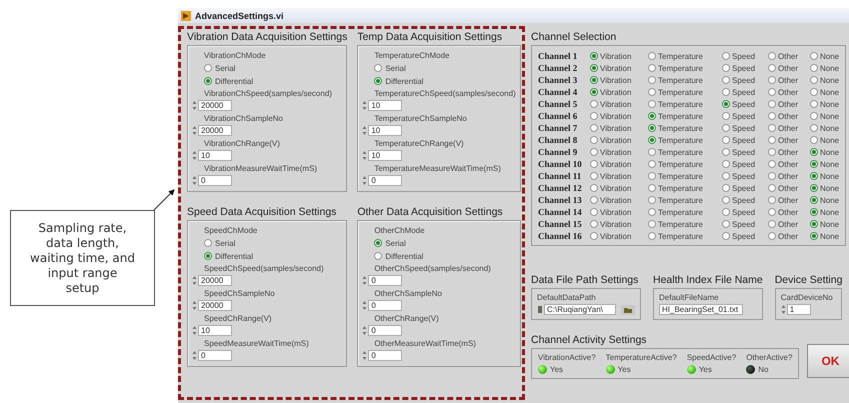 The width and height of the screenshot is (849, 403). Describe the element at coordinates (701, 309) in the screenshot. I see `text-field: HI_BearingSet_01.txt` at that location.